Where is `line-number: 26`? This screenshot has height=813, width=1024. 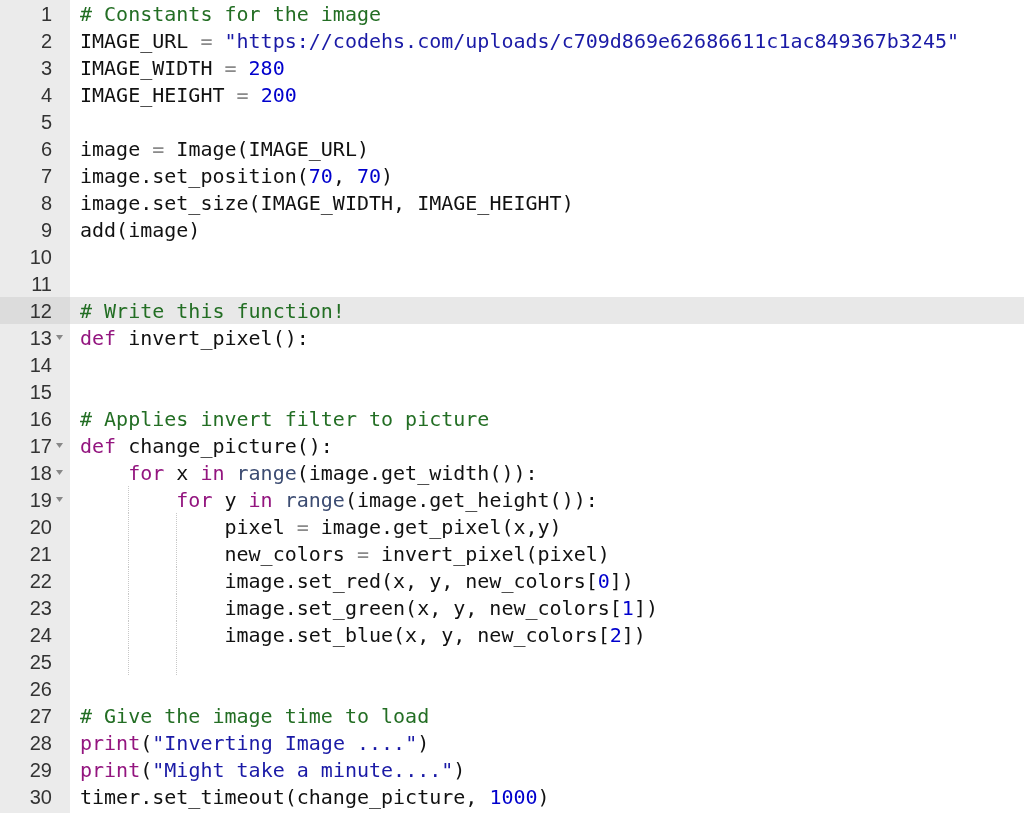 line-number: 26 is located at coordinates (40, 688).